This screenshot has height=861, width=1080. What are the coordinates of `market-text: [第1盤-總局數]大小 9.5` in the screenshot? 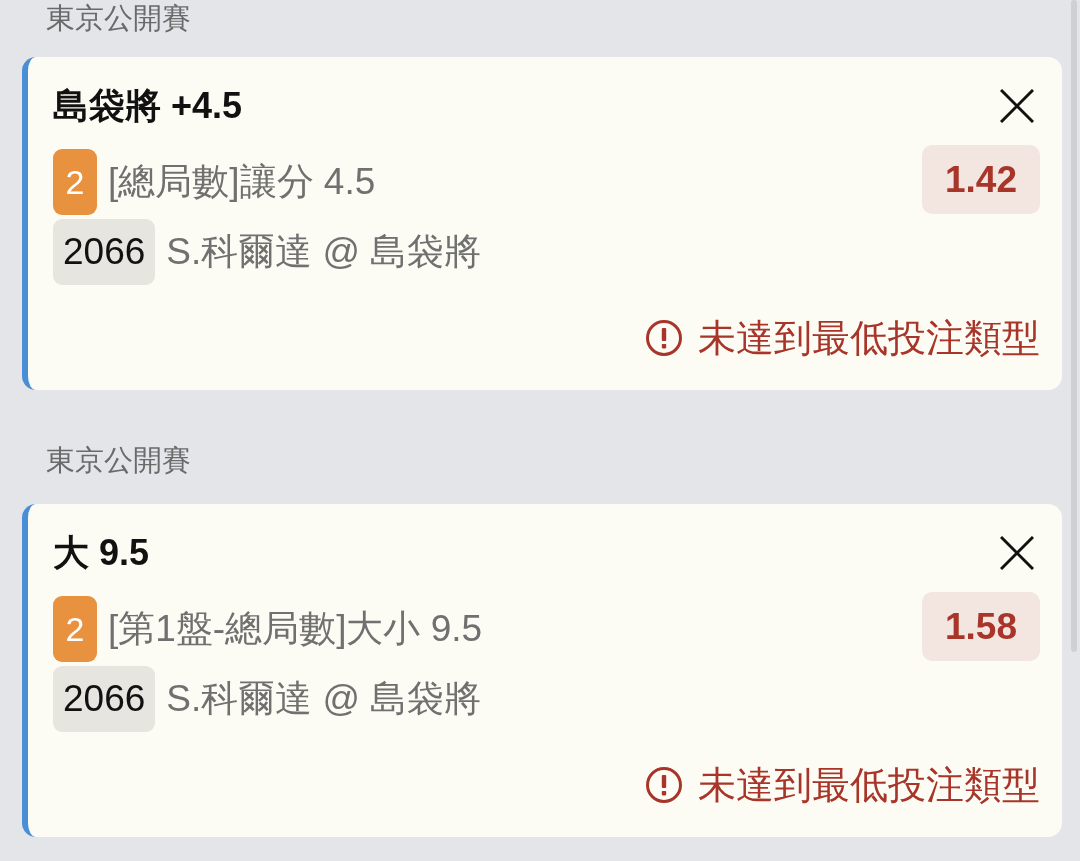 It's located at (295, 629).